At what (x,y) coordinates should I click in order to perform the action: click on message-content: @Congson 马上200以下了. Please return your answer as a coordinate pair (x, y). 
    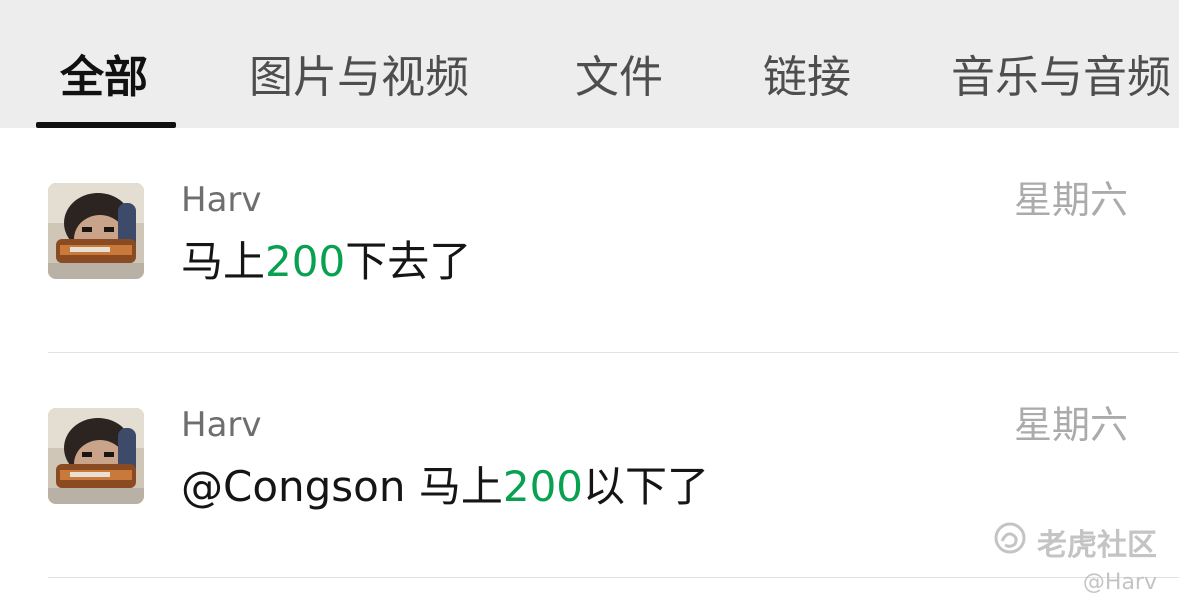
    Looking at the image, I should click on (445, 487).